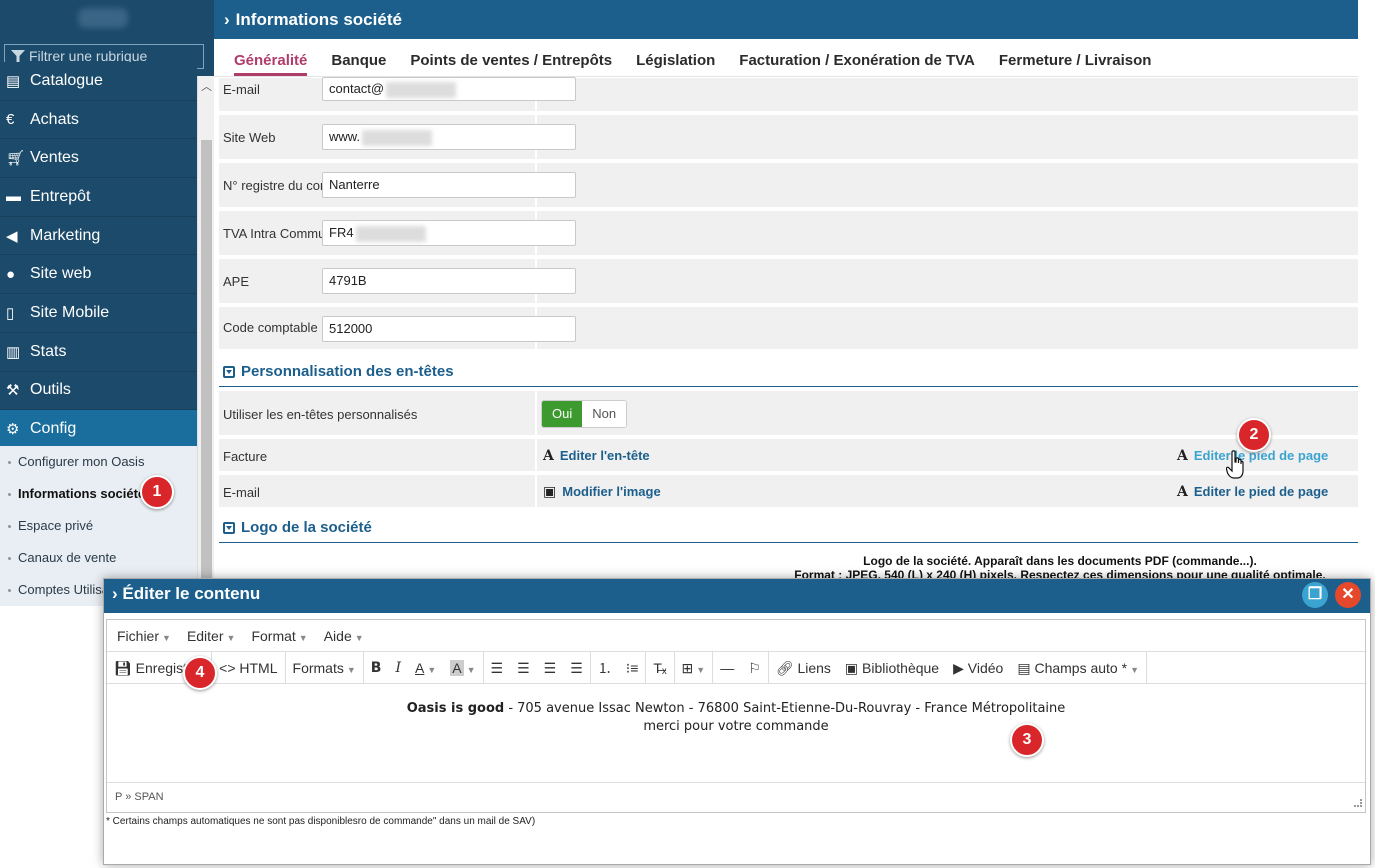 Image resolution: width=1375 pixels, height=868 pixels. I want to click on menu-item-config: ⚙ Config, so click(98, 429).